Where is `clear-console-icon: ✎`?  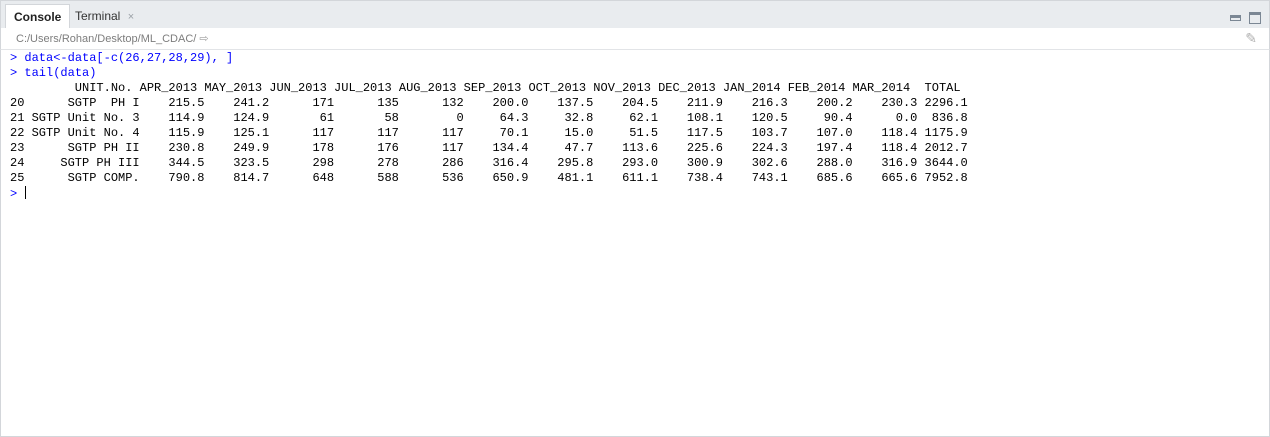
clear-console-icon: ✎ is located at coordinates (1251, 38).